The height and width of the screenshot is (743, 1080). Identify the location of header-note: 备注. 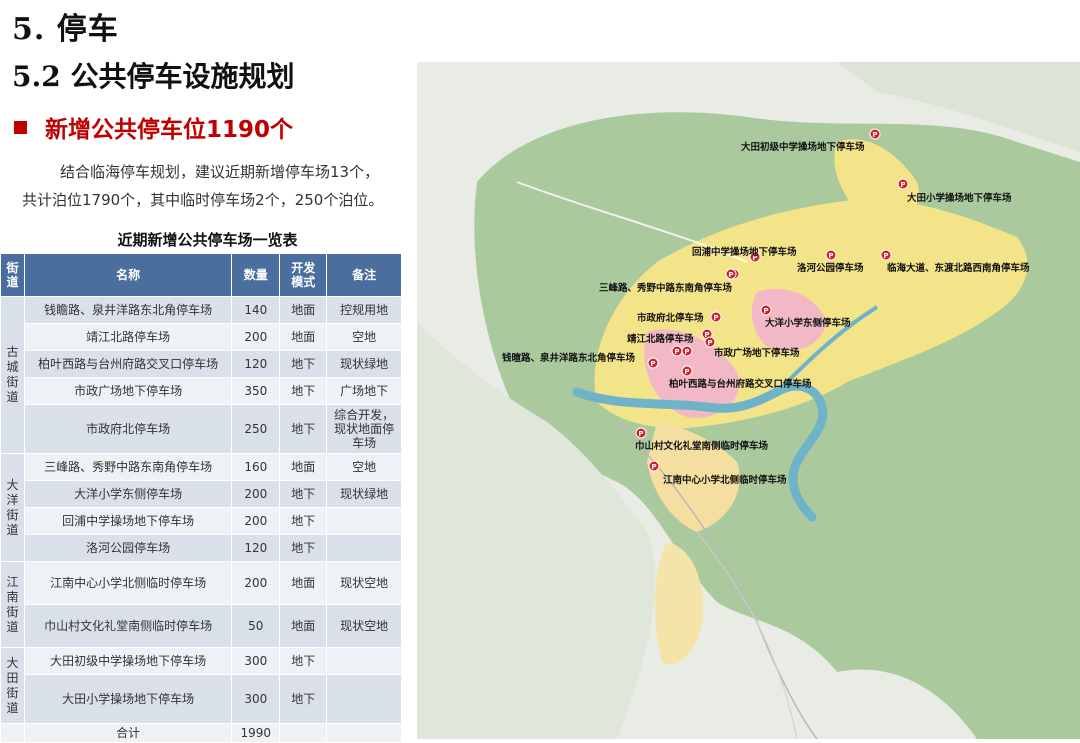
(364, 275).